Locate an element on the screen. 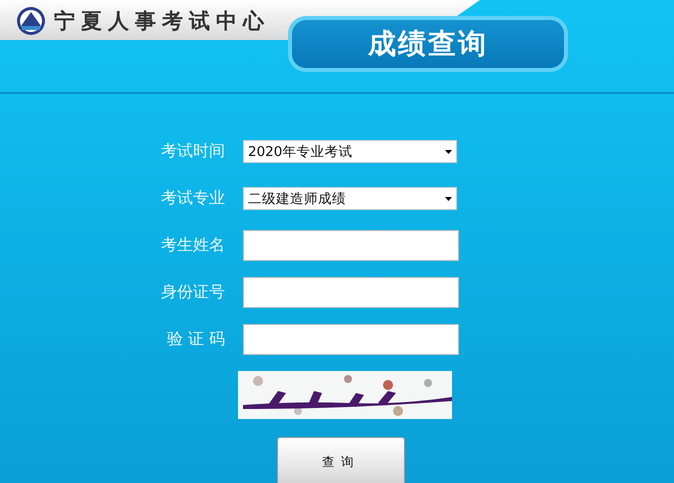 This screenshot has height=483, width=674. field-label: 身份证号 is located at coordinates (193, 292).